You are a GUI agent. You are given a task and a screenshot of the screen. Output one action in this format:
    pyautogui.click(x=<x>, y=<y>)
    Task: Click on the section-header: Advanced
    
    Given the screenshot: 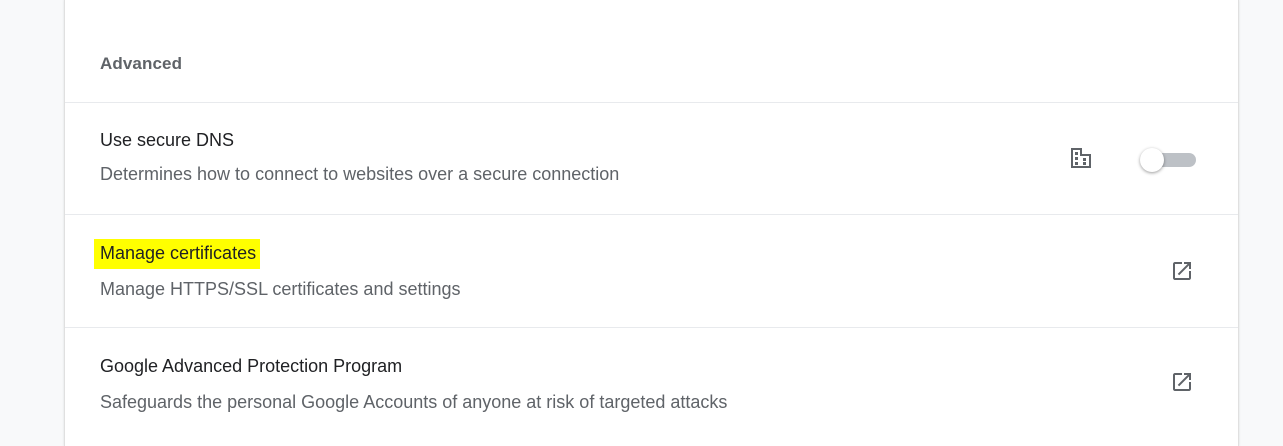 What is the action you would take?
    pyautogui.click(x=141, y=63)
    